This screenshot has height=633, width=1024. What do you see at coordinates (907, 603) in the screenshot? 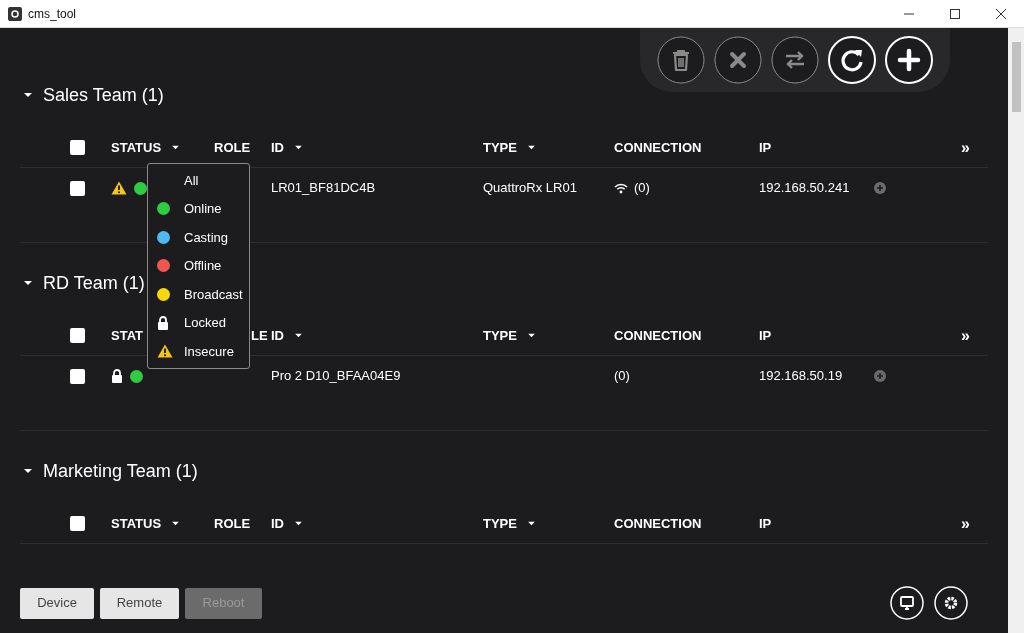
I see `monitor-icon` at bounding box center [907, 603].